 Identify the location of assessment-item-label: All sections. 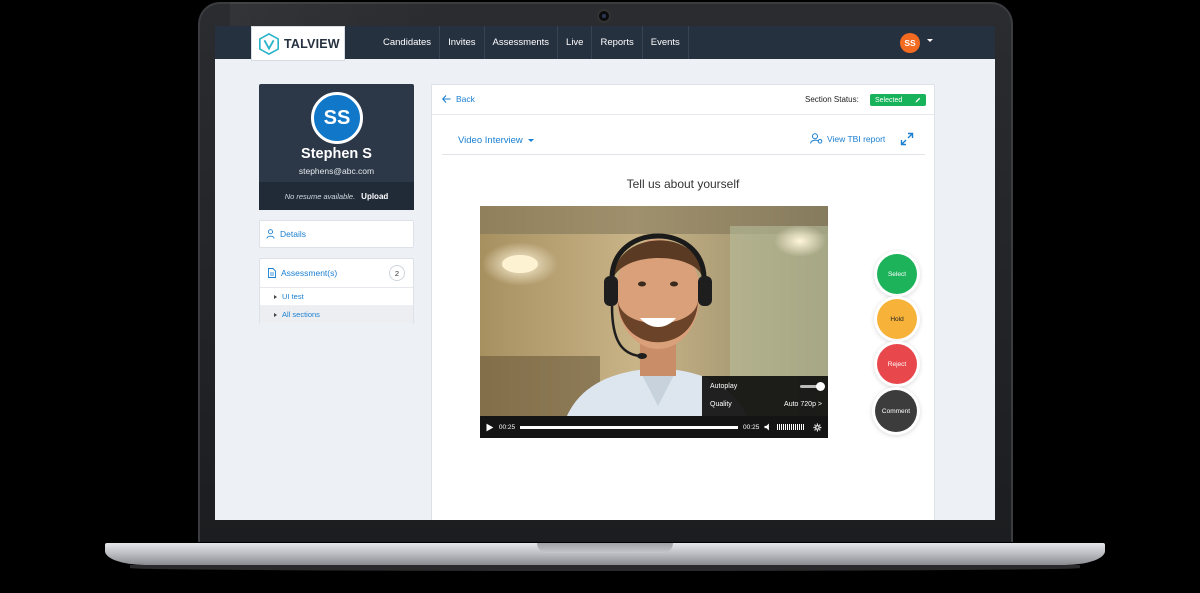
(301, 314).